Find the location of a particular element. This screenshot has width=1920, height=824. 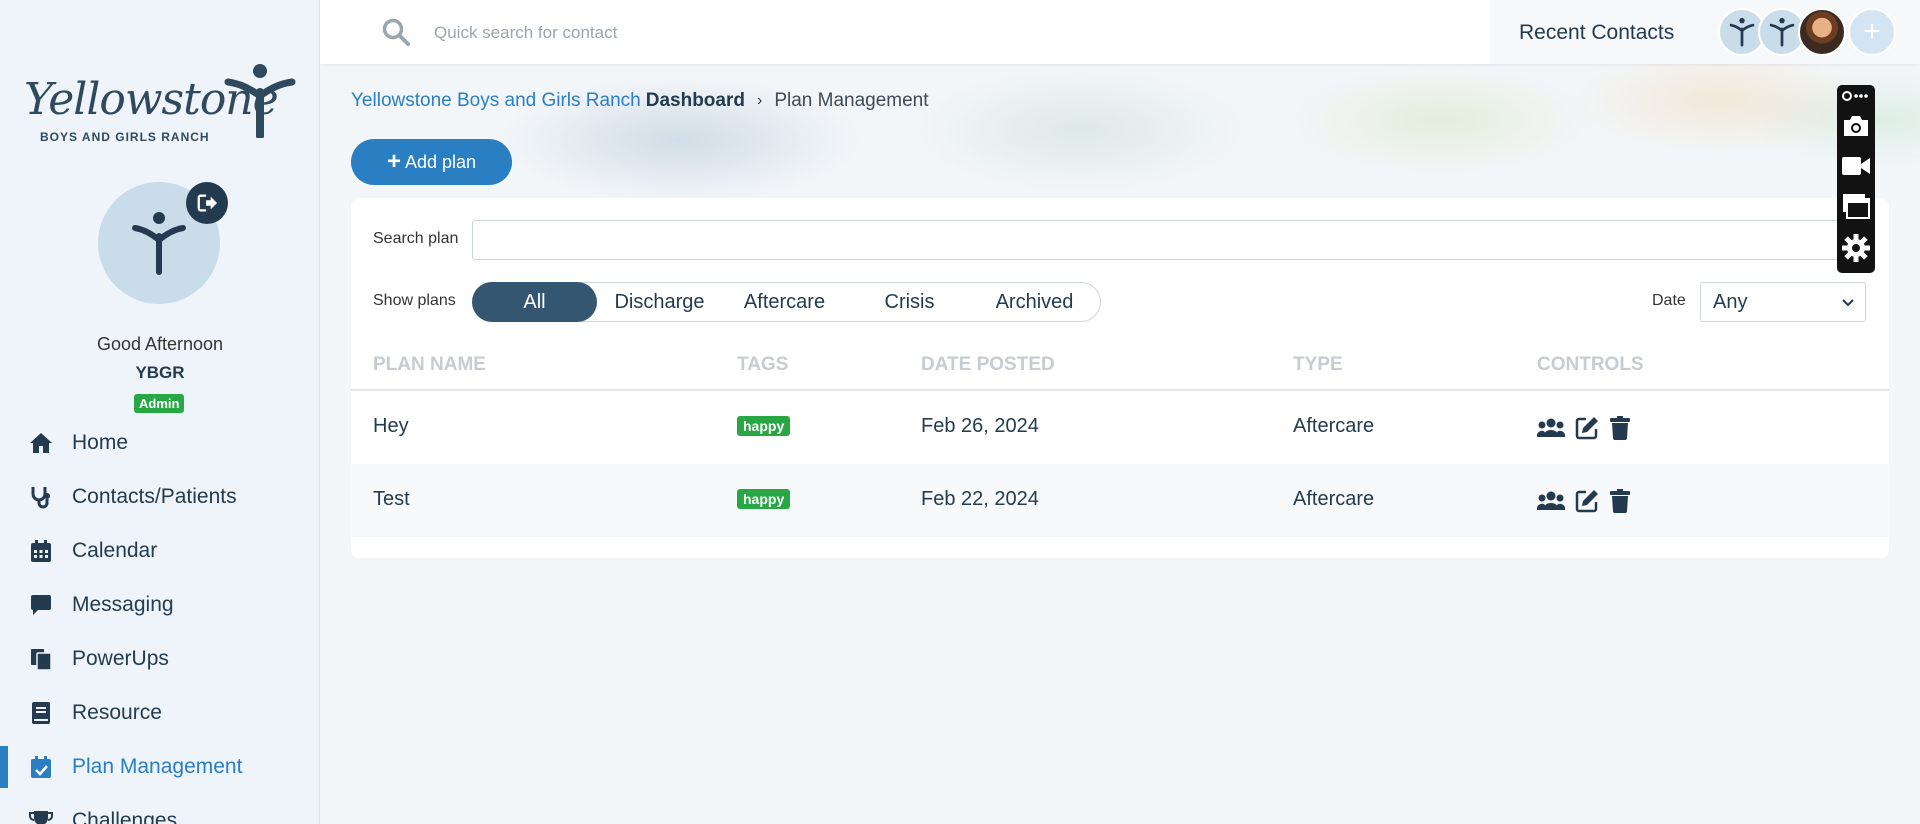

logout-button is located at coordinates (207, 203).